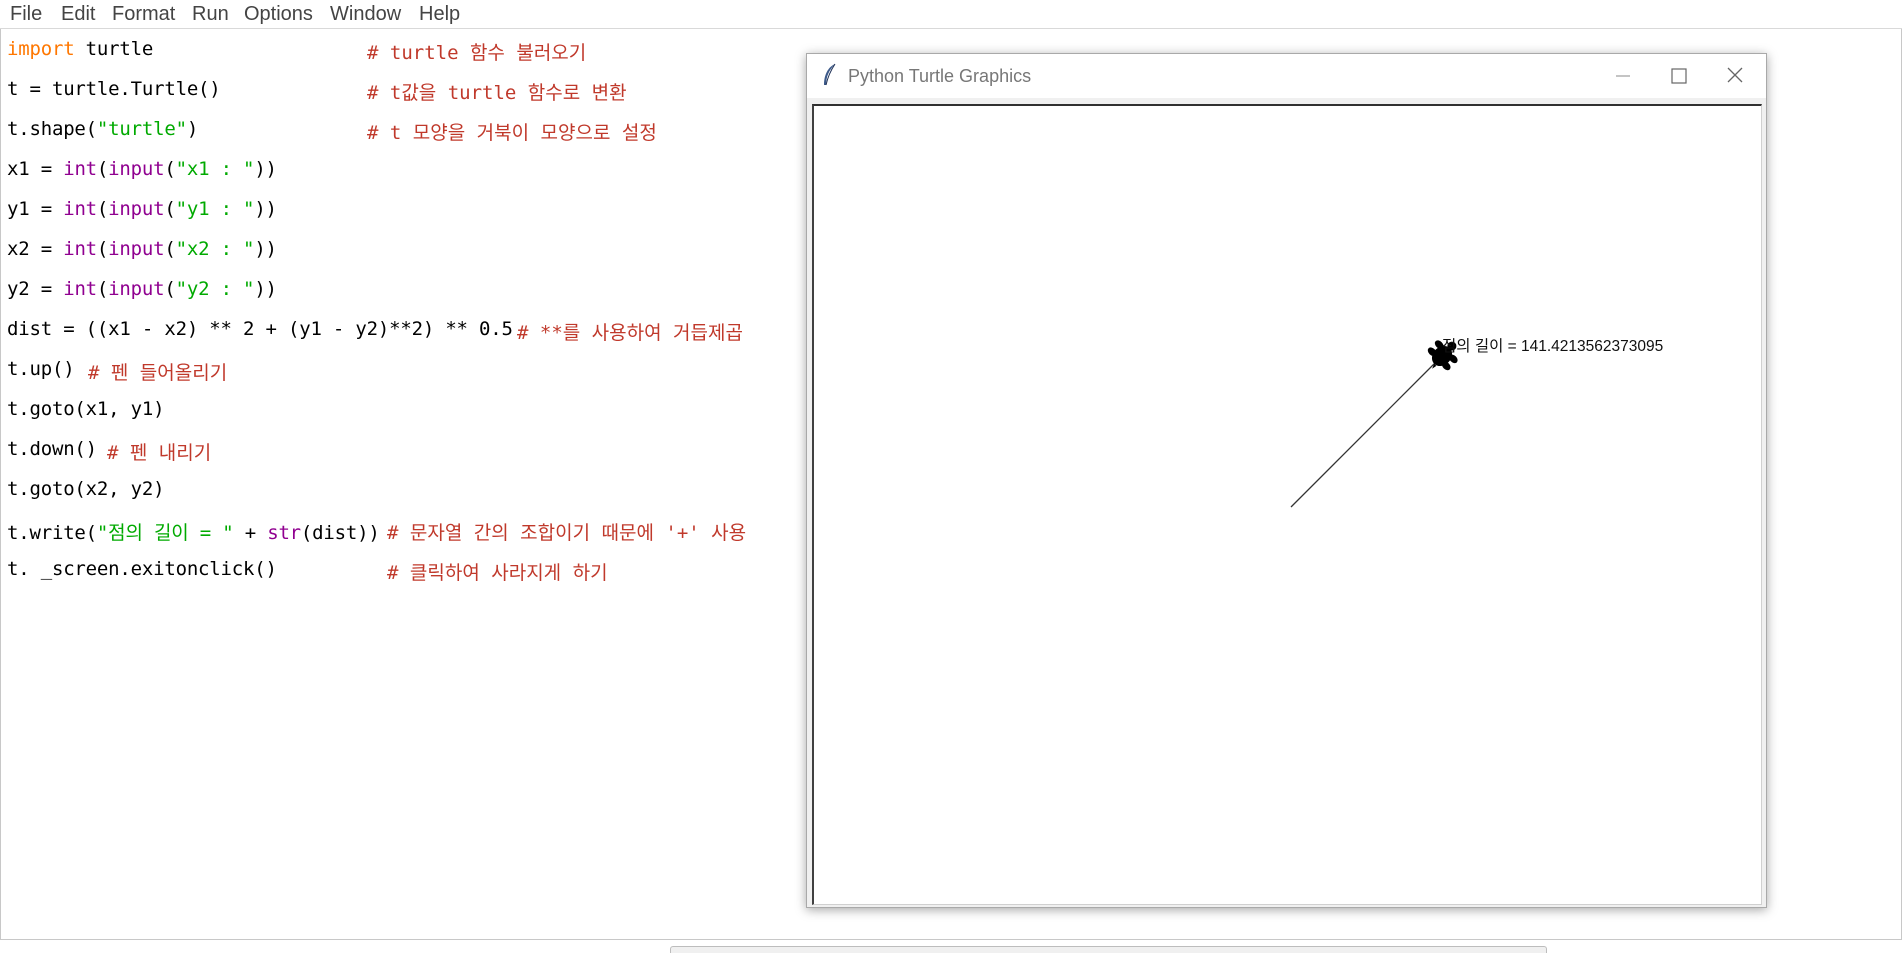 The image size is (1902, 953). I want to click on menu-format: Format, so click(143, 14).